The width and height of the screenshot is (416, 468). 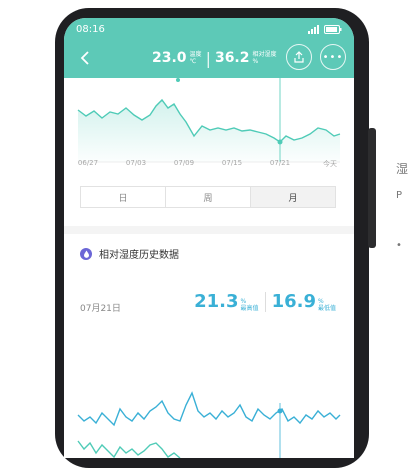 What do you see at coordinates (100, 309) in the screenshot?
I see `history-date: 07月21日` at bounding box center [100, 309].